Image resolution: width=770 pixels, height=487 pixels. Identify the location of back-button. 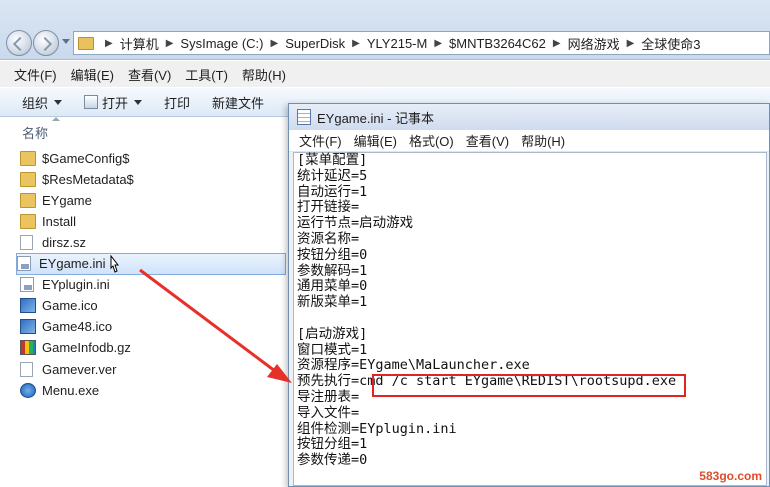
(19, 43).